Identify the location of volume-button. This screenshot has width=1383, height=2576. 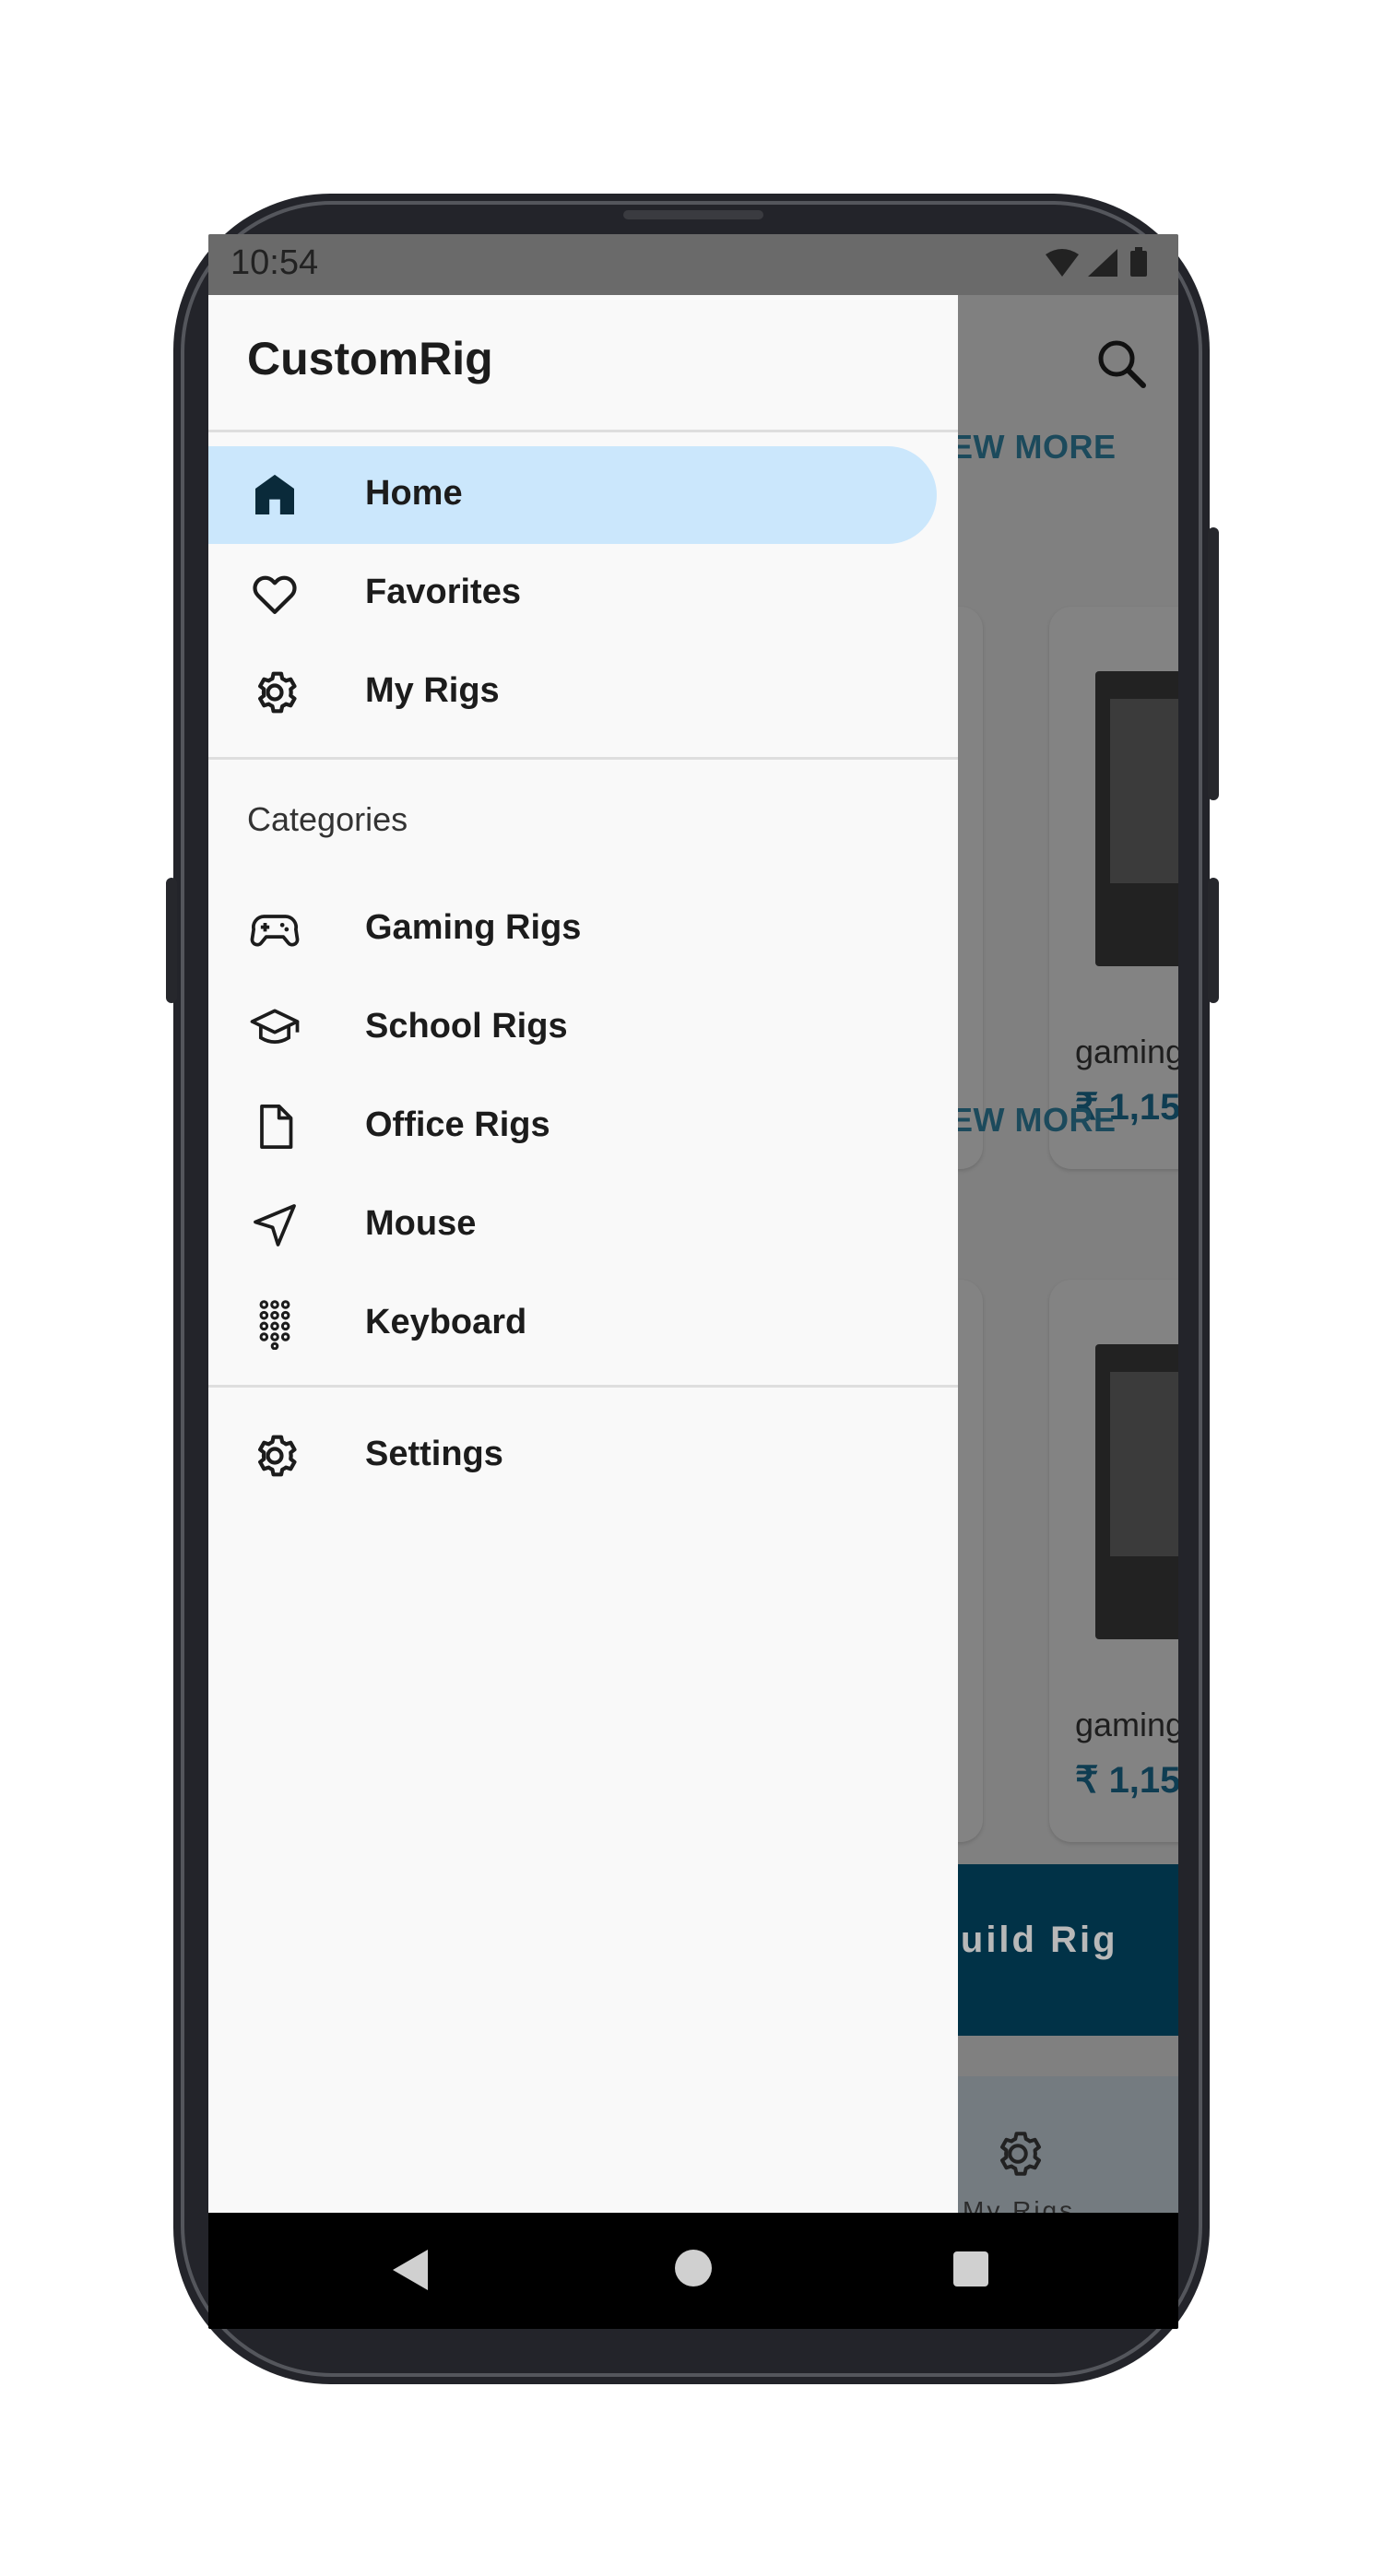
(1213, 940).